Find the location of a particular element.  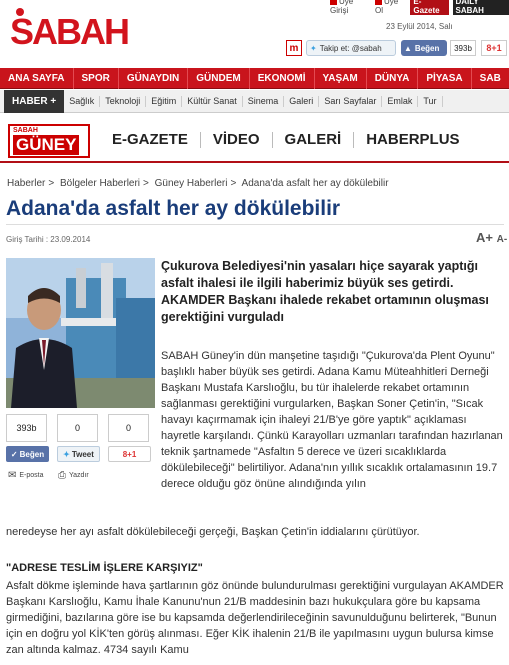

m-icon: m is located at coordinates (294, 48).